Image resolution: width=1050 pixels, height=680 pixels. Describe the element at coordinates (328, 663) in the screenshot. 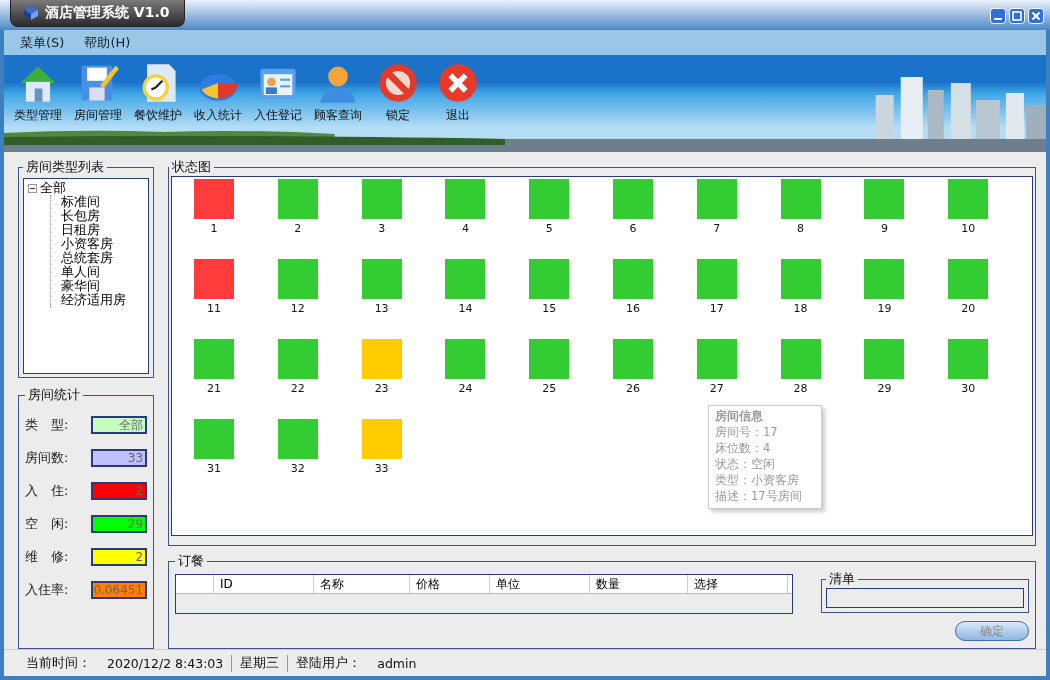

I see `status-text: 登陆用户：` at that location.